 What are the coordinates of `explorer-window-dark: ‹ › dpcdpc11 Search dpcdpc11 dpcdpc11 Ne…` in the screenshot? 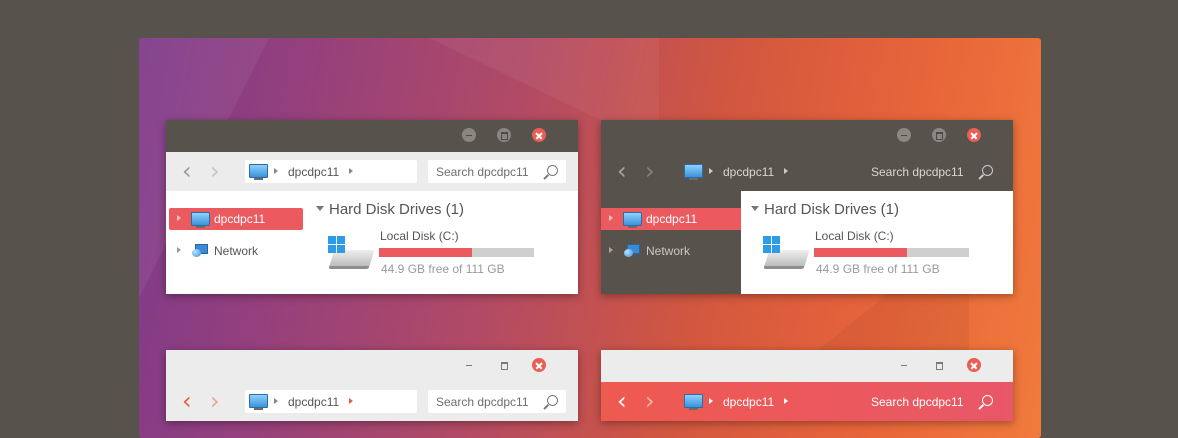 It's located at (807, 207).